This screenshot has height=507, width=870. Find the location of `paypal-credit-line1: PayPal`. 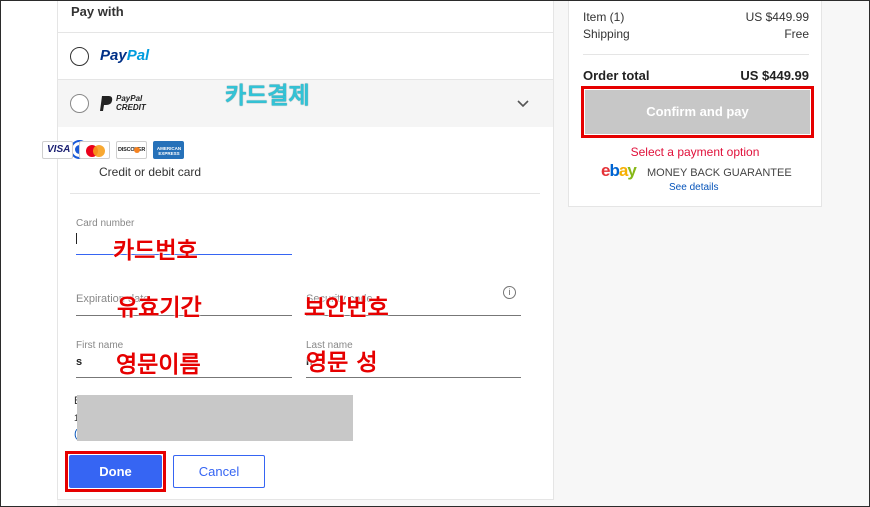

paypal-credit-line1: PayPal is located at coordinates (129, 98).